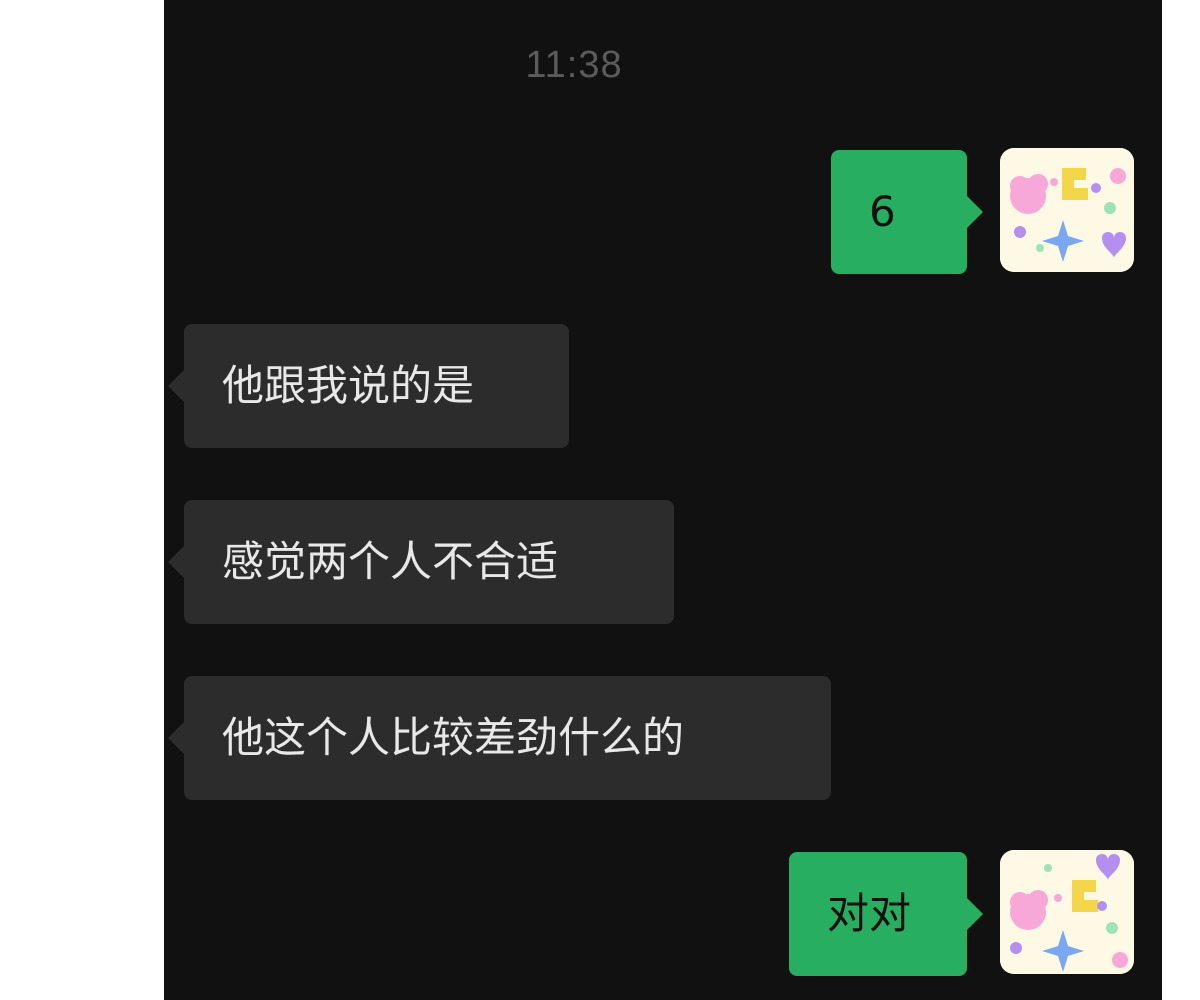 The width and height of the screenshot is (1200, 1000). I want to click on message-text: 他跟我说的是, so click(348, 385).